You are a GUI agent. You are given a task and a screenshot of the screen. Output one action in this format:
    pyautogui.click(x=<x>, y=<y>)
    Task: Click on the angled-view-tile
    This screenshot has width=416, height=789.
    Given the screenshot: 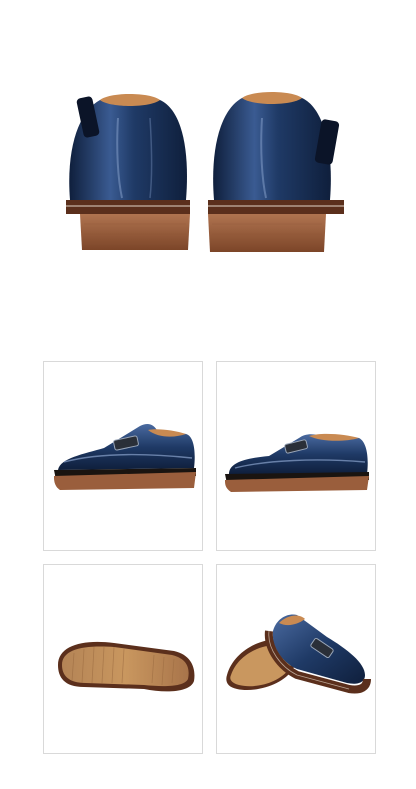 What is the action you would take?
    pyautogui.click(x=296, y=659)
    